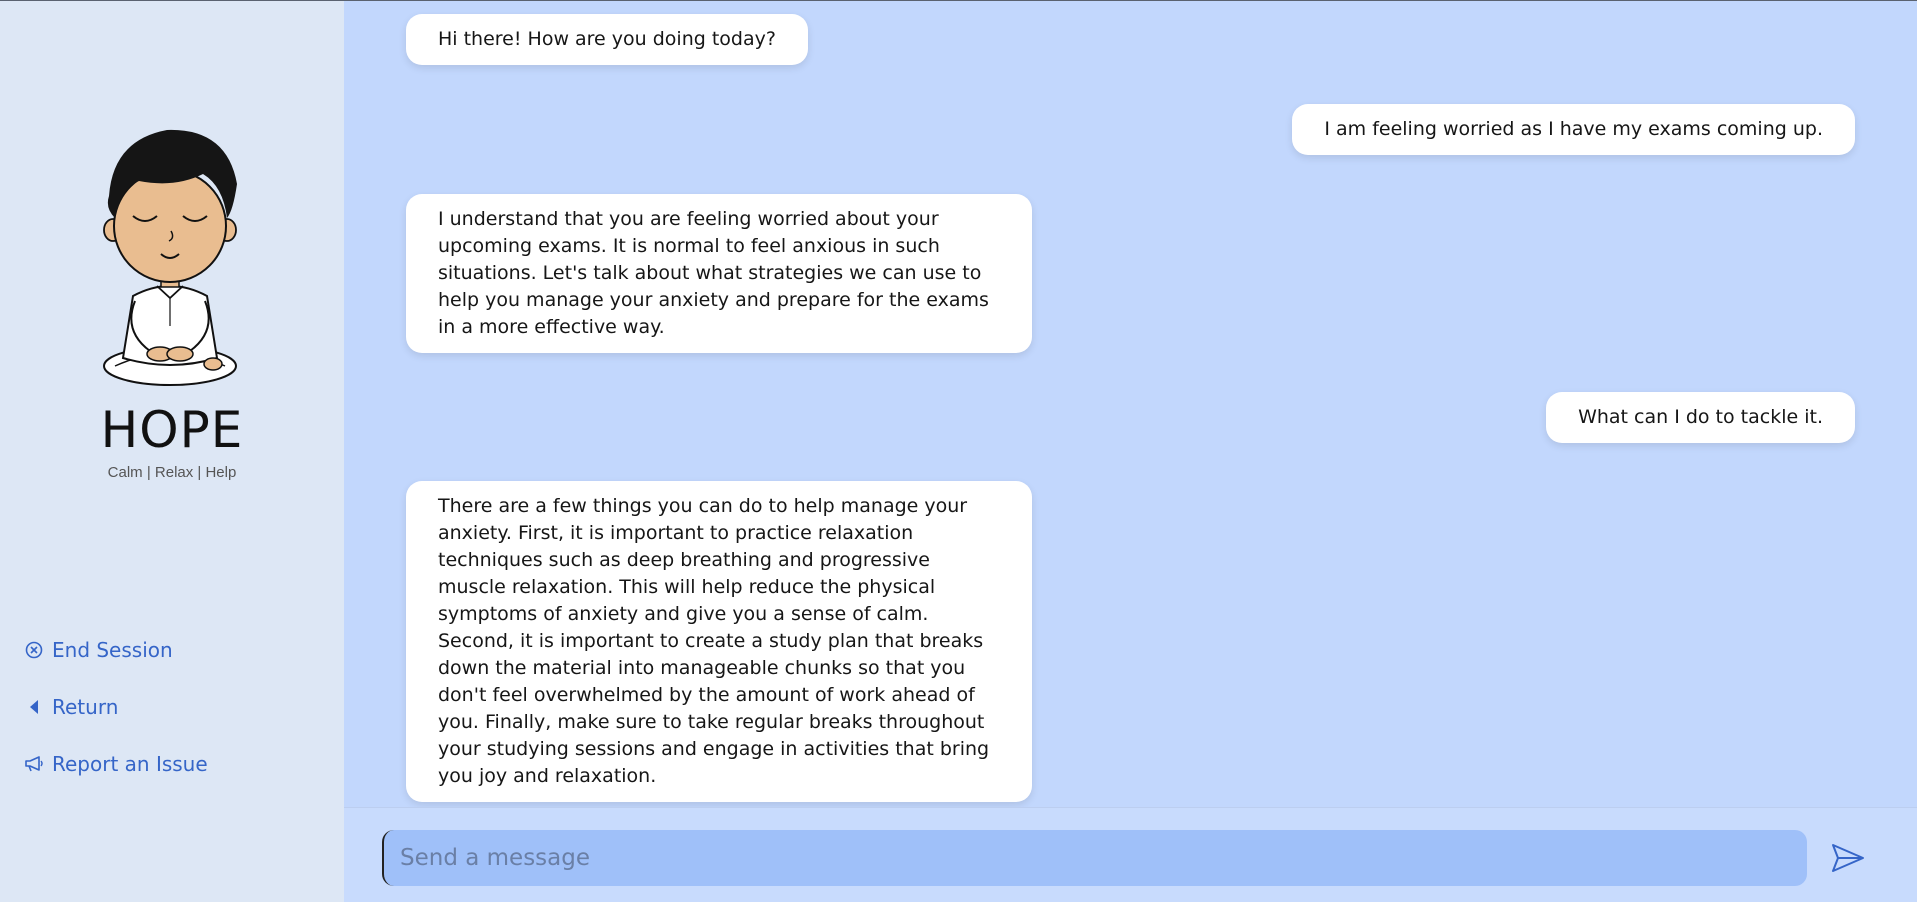  I want to click on return-button: Return, so click(116, 706).